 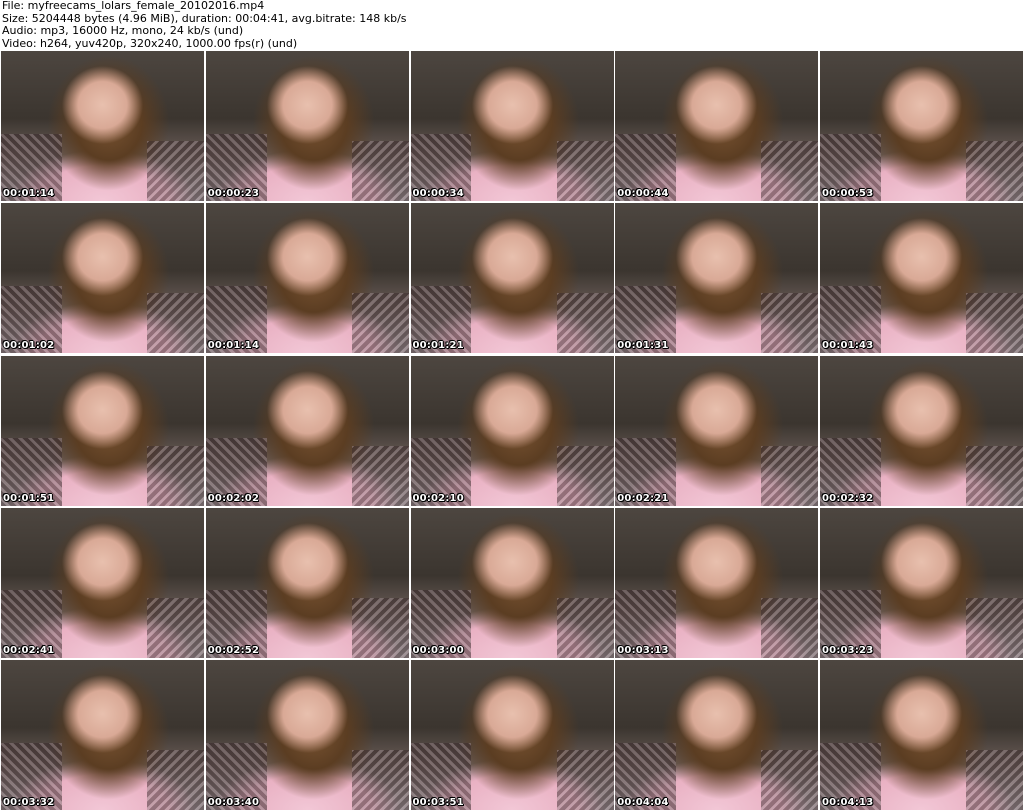 What do you see at coordinates (921, 430) in the screenshot?
I see `thumbnail-frame: 00:02:32` at bounding box center [921, 430].